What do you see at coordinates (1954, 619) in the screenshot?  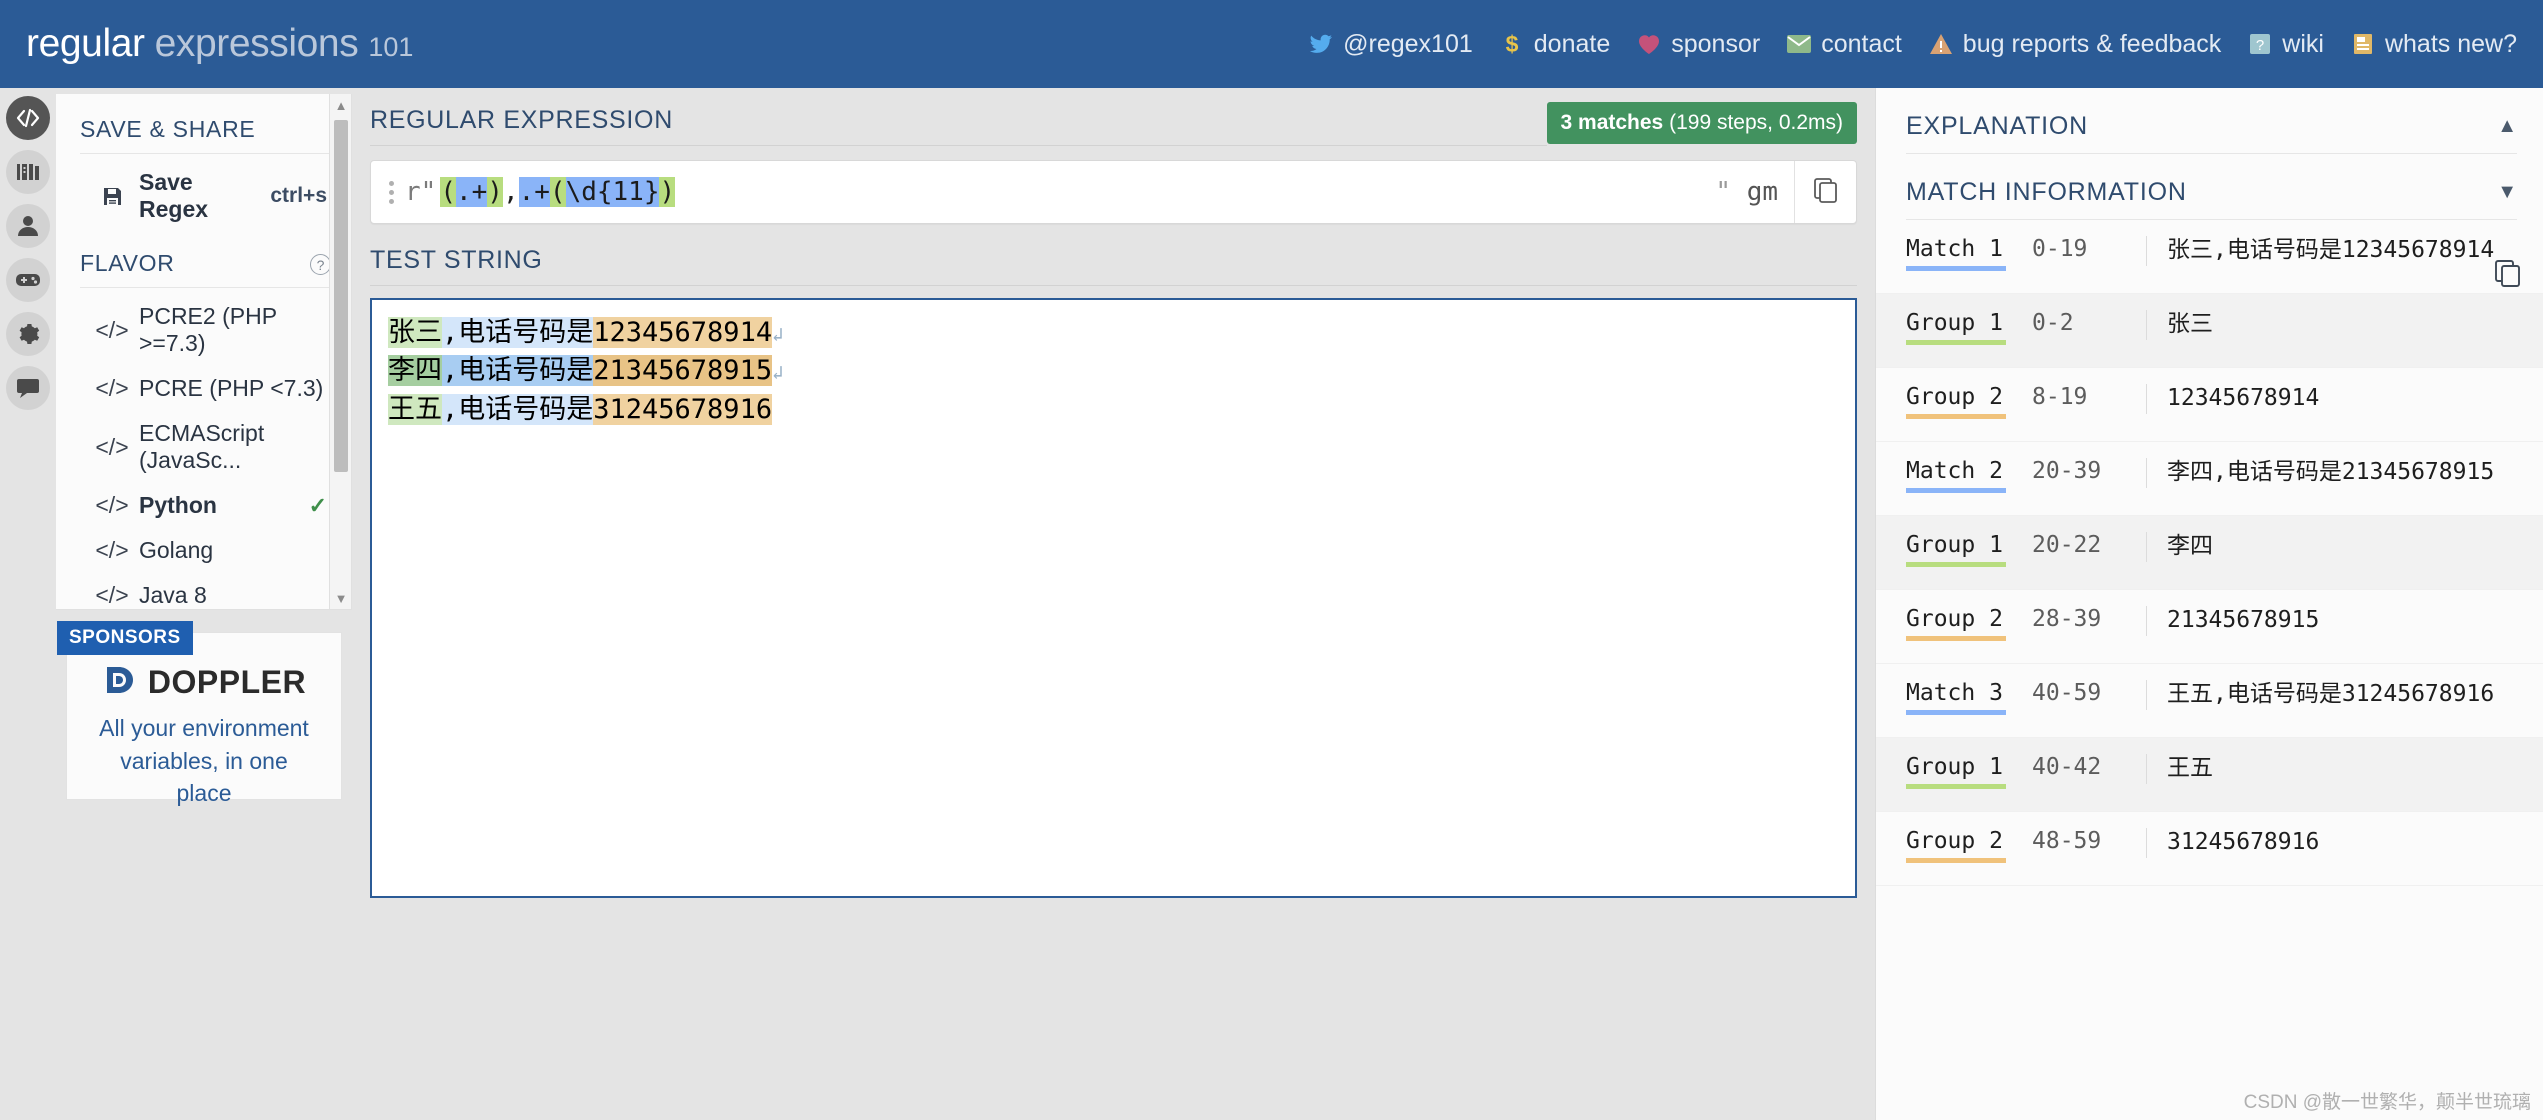 I see `group-label: Group 2` at bounding box center [1954, 619].